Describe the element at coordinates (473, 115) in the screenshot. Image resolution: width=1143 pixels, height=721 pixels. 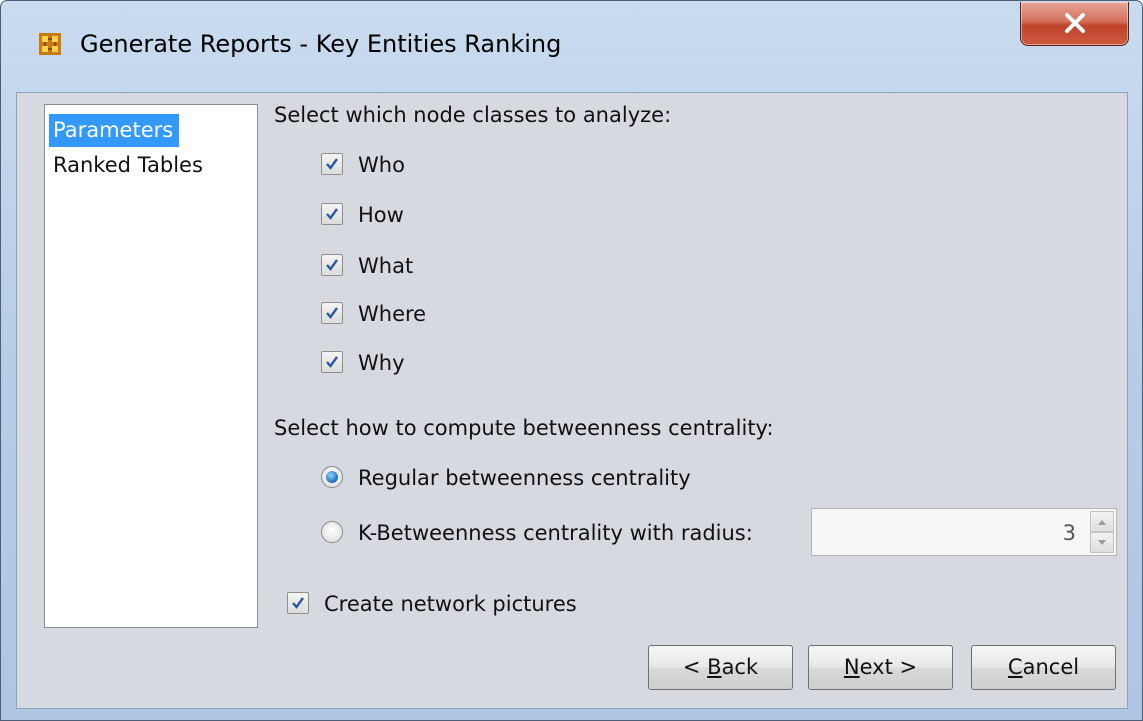
I see `node-classes-heading: Select which node classes to analyze:` at that location.